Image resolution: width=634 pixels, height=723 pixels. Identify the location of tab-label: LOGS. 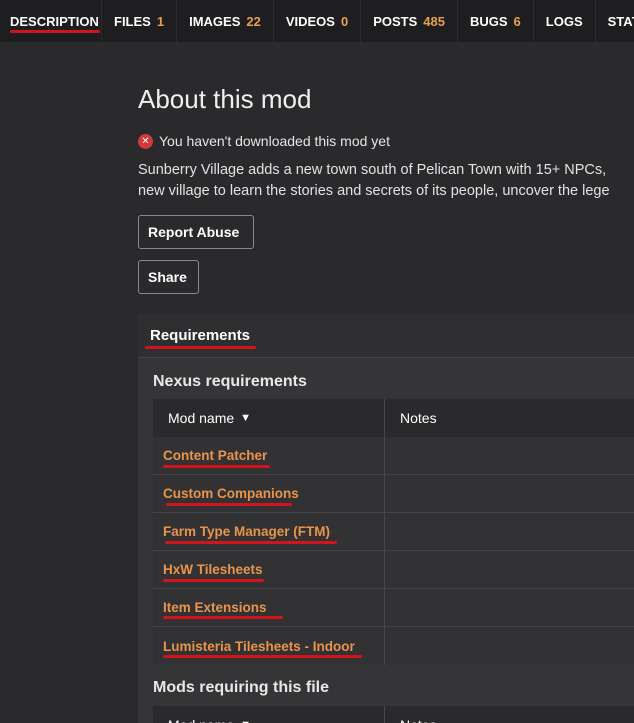
(564, 21).